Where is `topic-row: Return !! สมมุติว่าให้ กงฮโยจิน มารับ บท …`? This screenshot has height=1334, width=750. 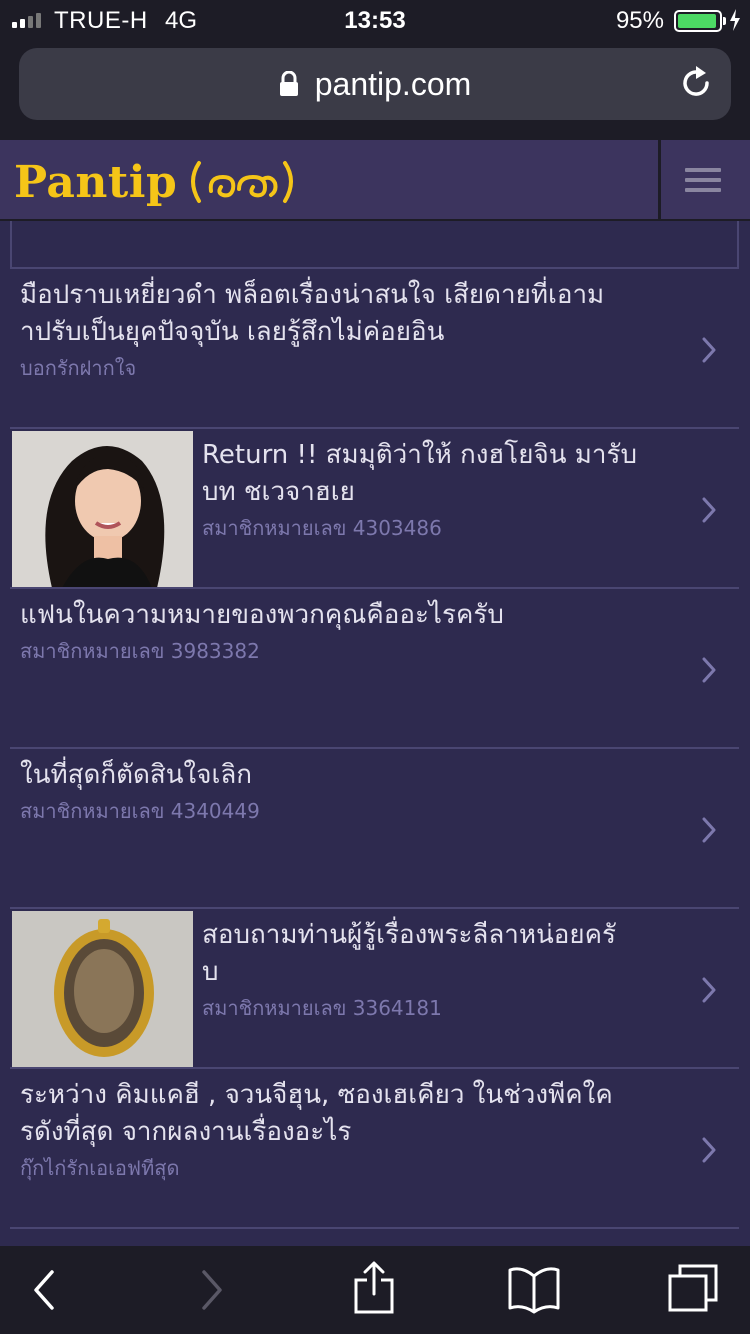
topic-row: Return !! สมมุติว่าให้ กงฮโยจิน มารับ บท … is located at coordinates (374, 507).